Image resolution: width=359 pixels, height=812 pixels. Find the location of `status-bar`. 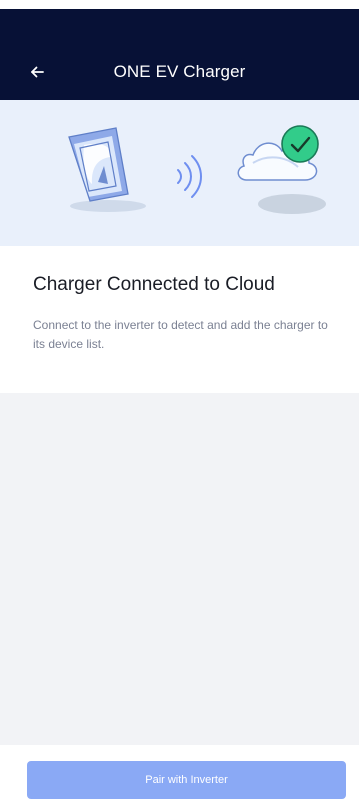

status-bar is located at coordinates (179, 4).